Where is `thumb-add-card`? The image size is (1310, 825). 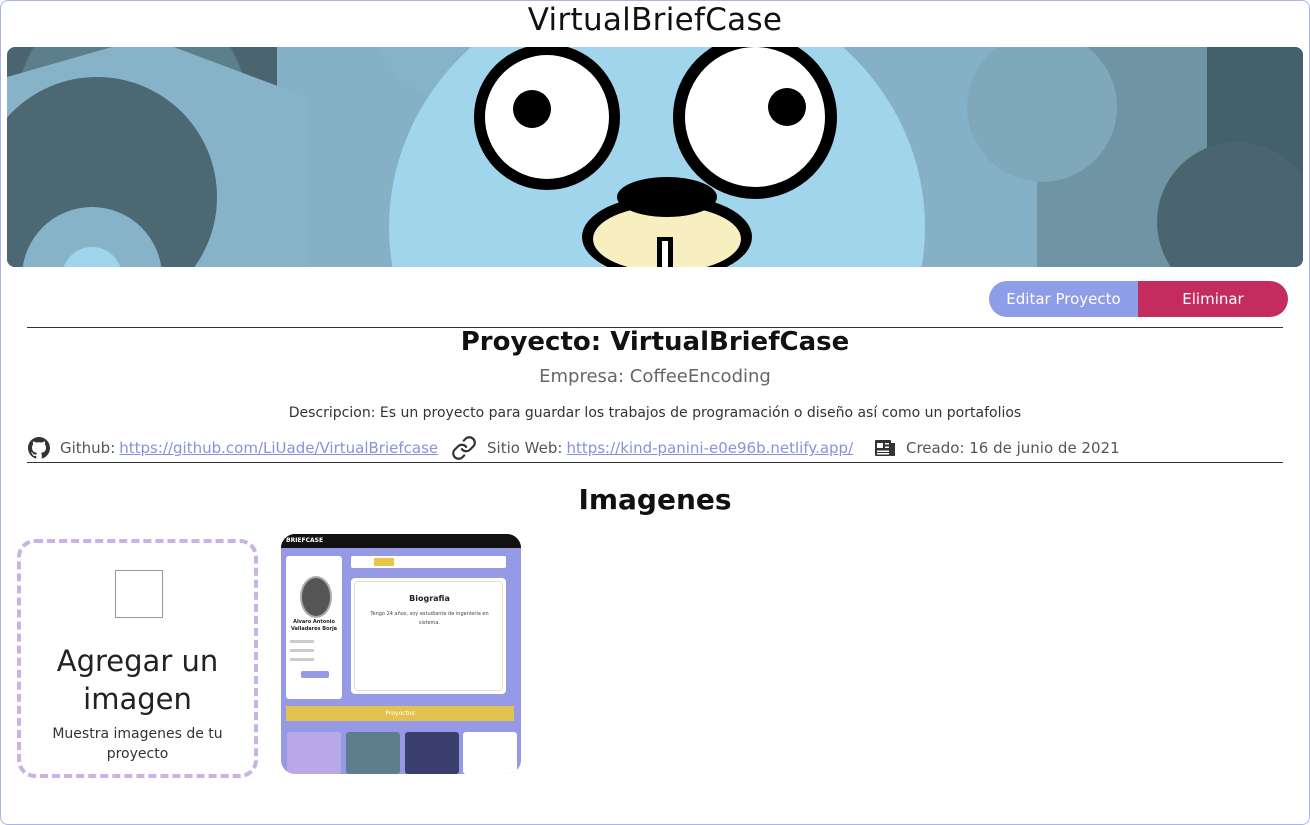 thumb-add-card is located at coordinates (490, 753).